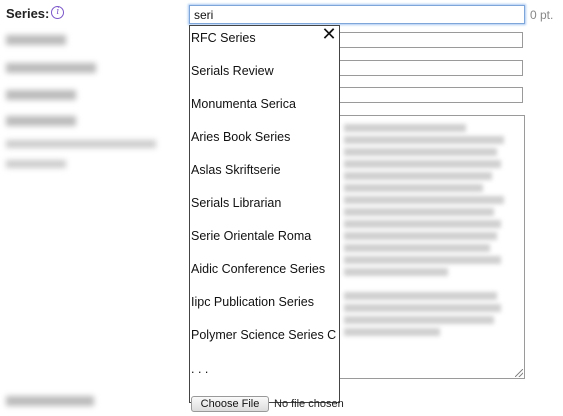 The width and height of the screenshot is (563, 416). I want to click on resize-handle-icon, so click(519, 373).